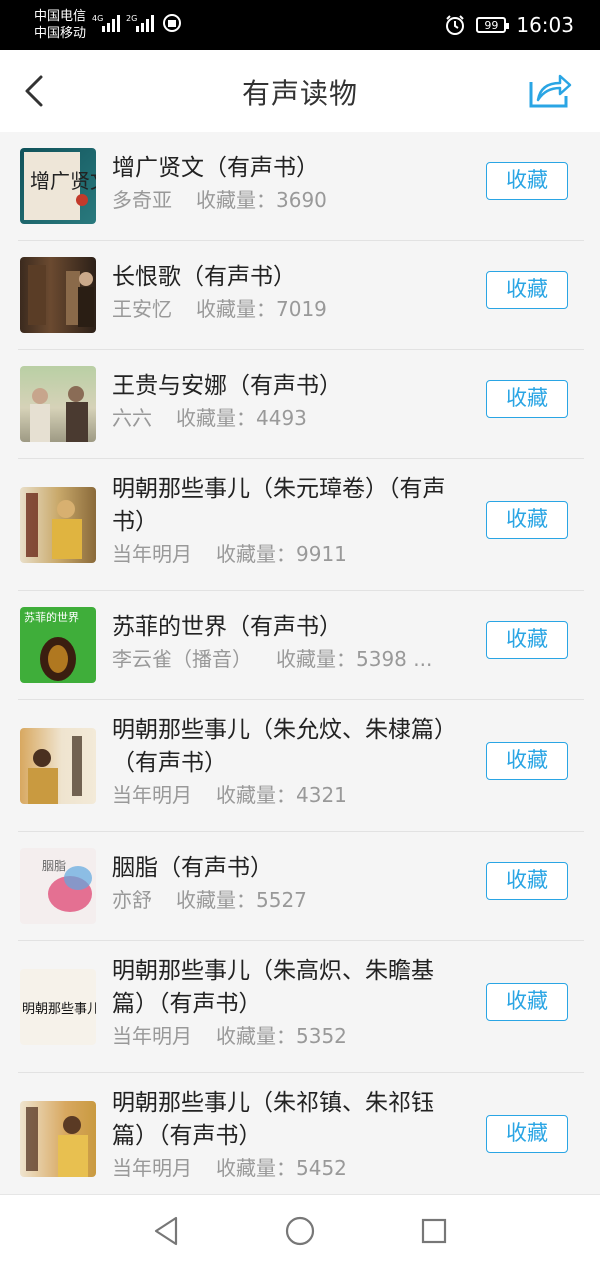  Describe the element at coordinates (132, 900) in the screenshot. I see `book-author: 亦舒` at that location.